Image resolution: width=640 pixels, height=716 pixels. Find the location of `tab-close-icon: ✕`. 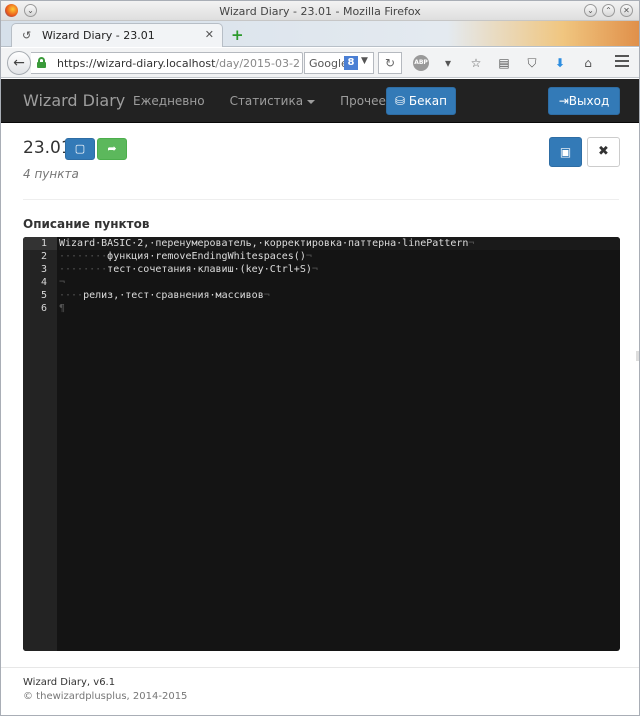

tab-close-icon: ✕ is located at coordinates (209, 34).